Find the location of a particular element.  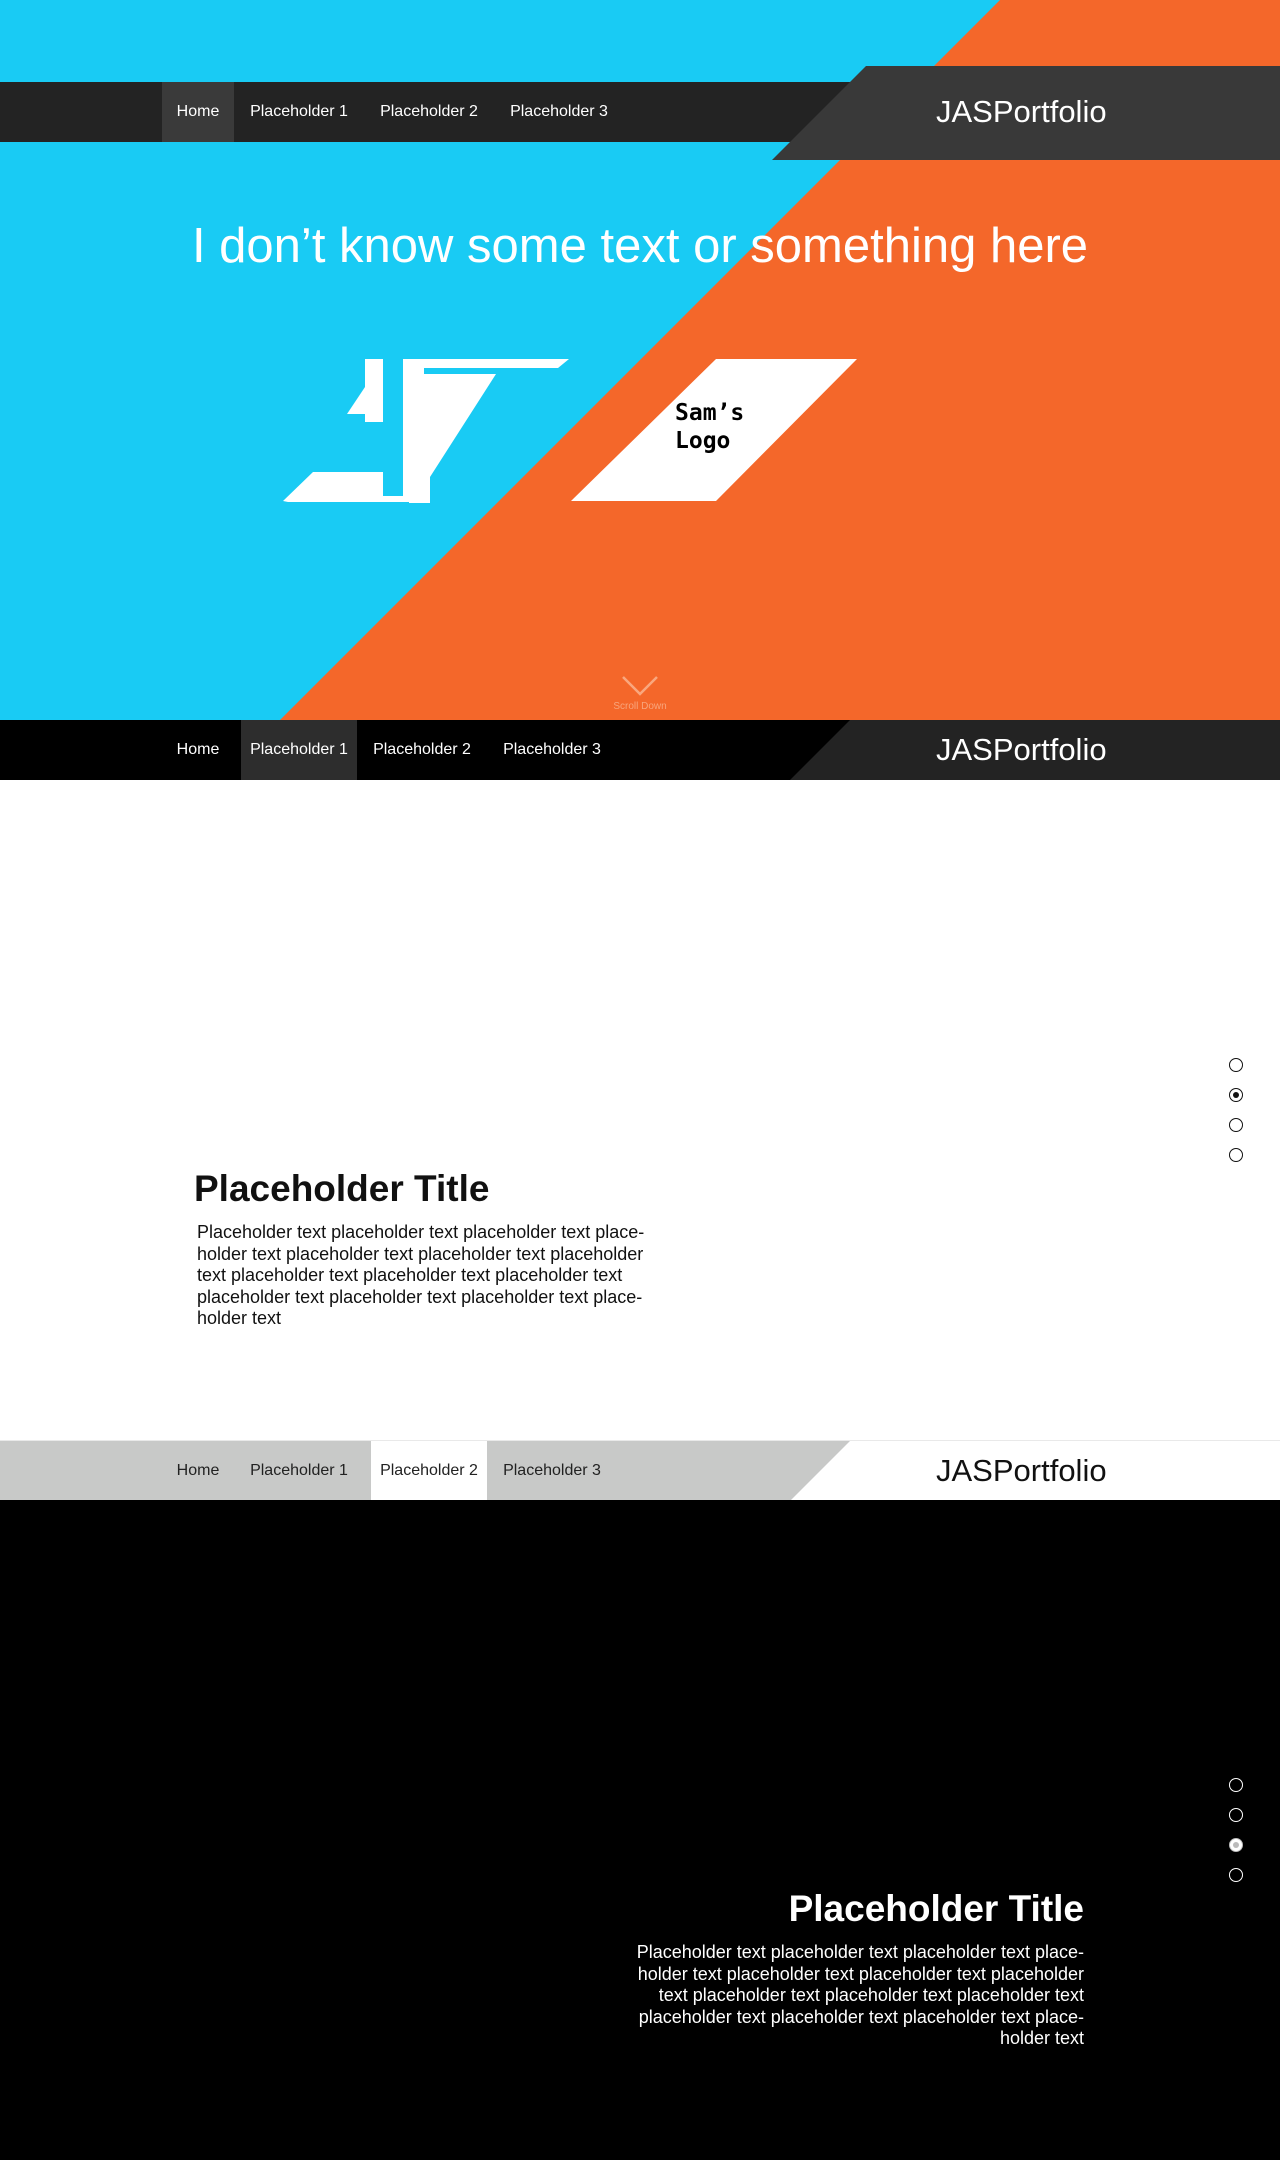

pagination-dot-3-active is located at coordinates (1236, 1845).